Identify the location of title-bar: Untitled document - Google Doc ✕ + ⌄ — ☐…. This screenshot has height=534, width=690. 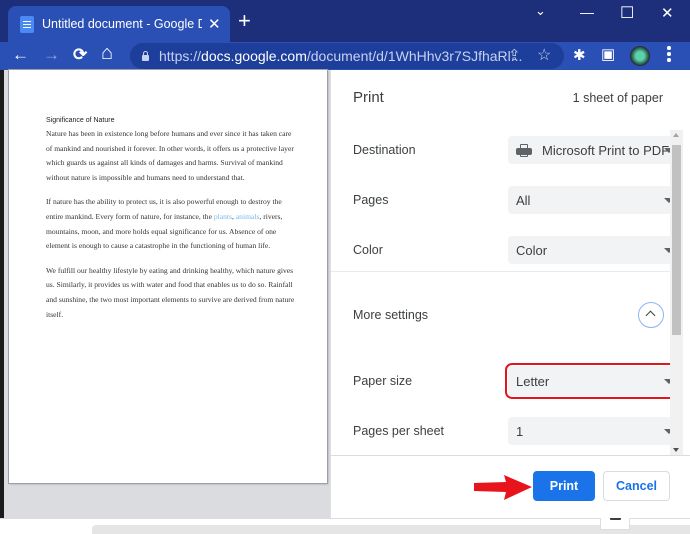
(345, 21).